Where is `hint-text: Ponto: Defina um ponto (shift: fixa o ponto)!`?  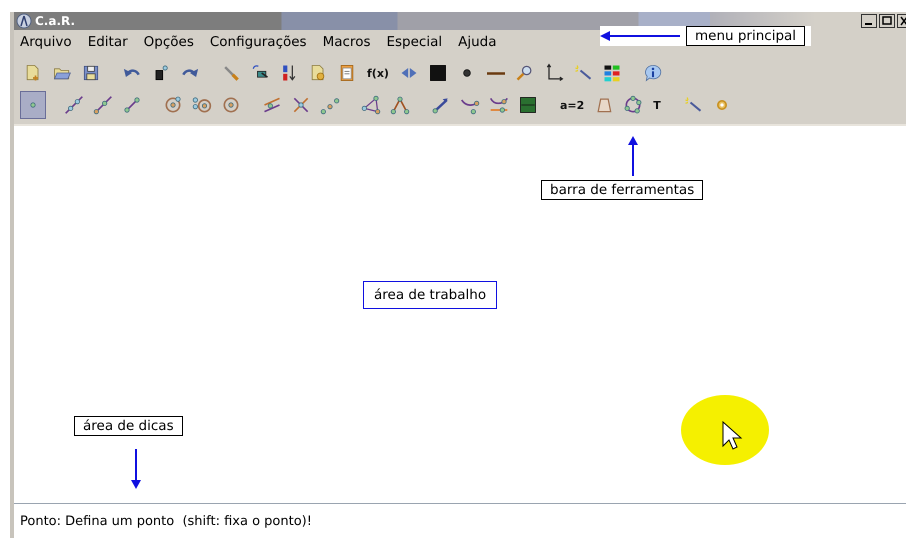 hint-text: Ponto: Defina um ponto (shift: fixa o ponto)! is located at coordinates (166, 521).